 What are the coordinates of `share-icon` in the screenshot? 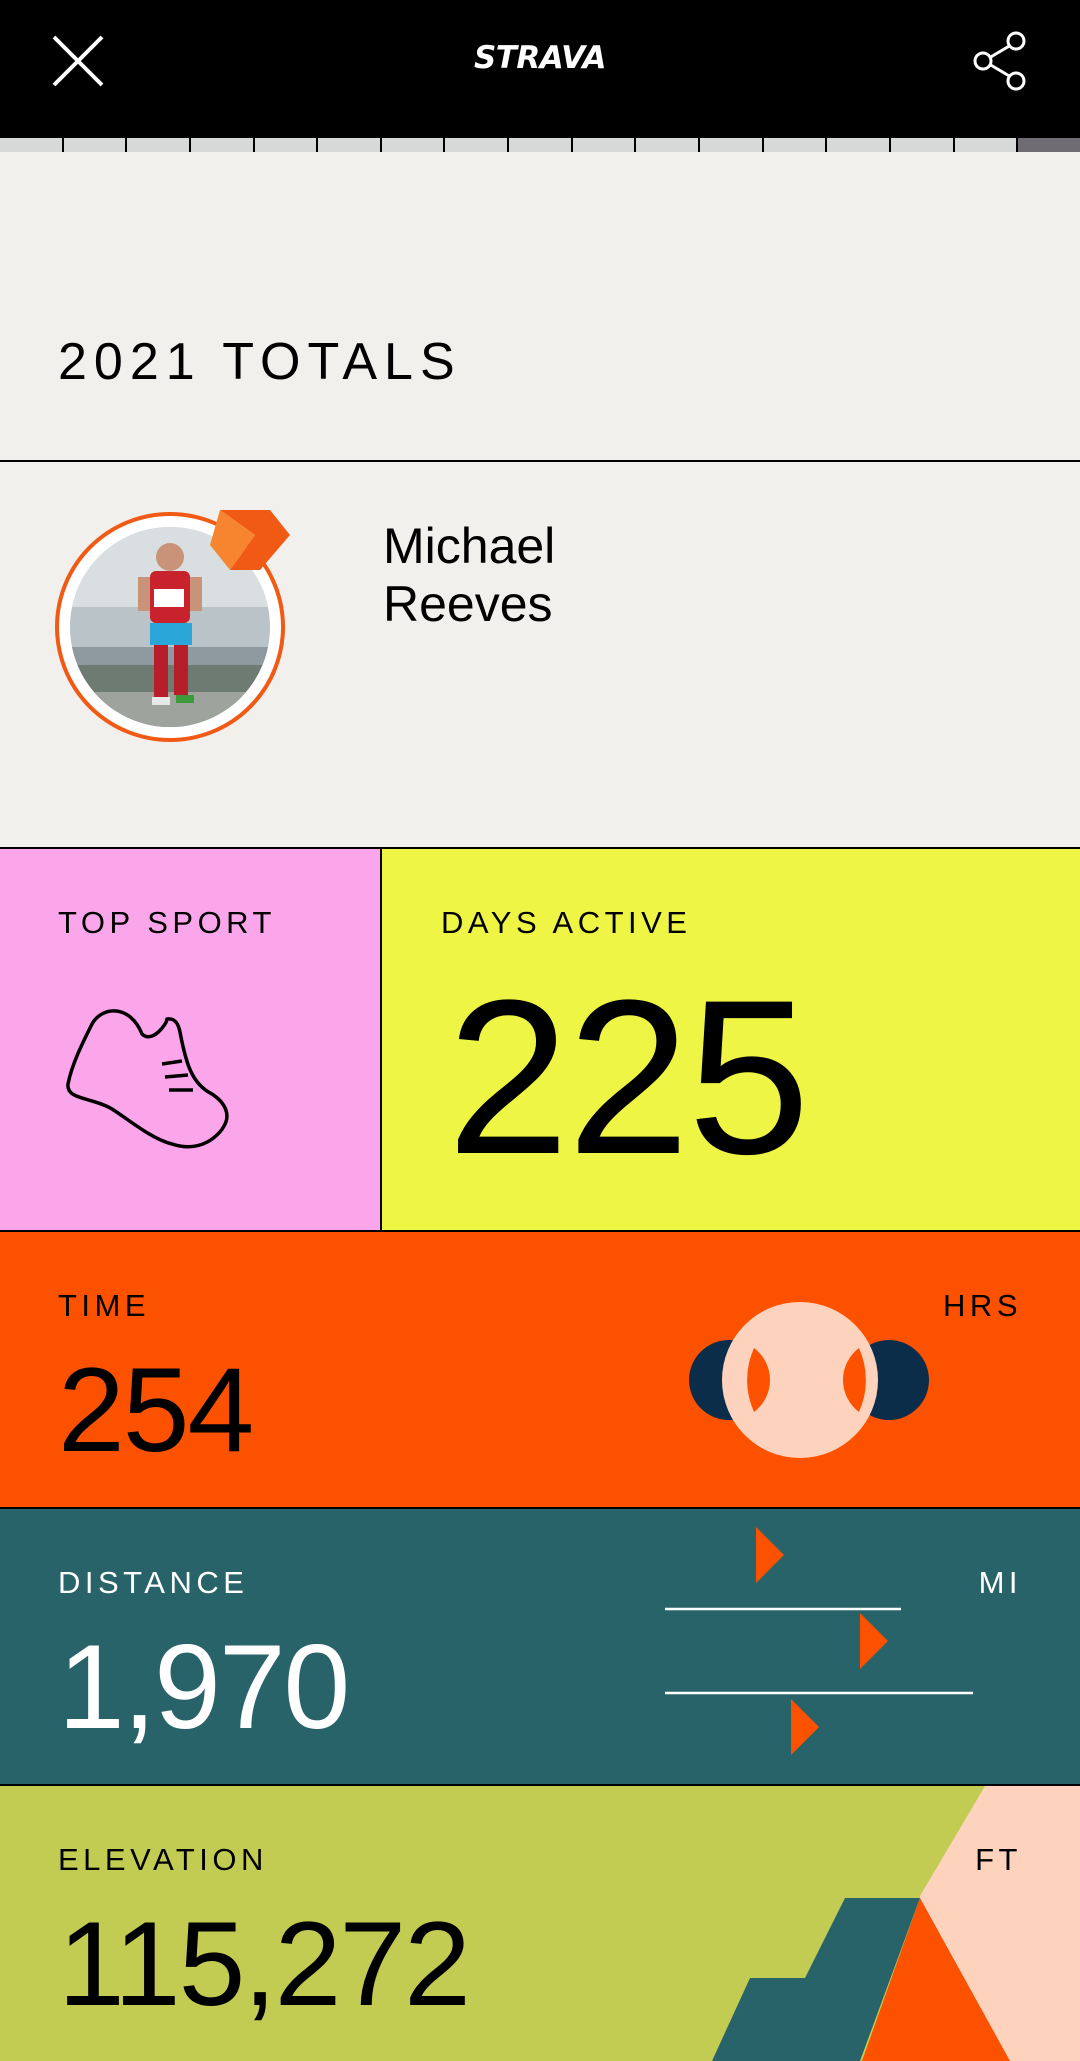 It's located at (1000, 61).